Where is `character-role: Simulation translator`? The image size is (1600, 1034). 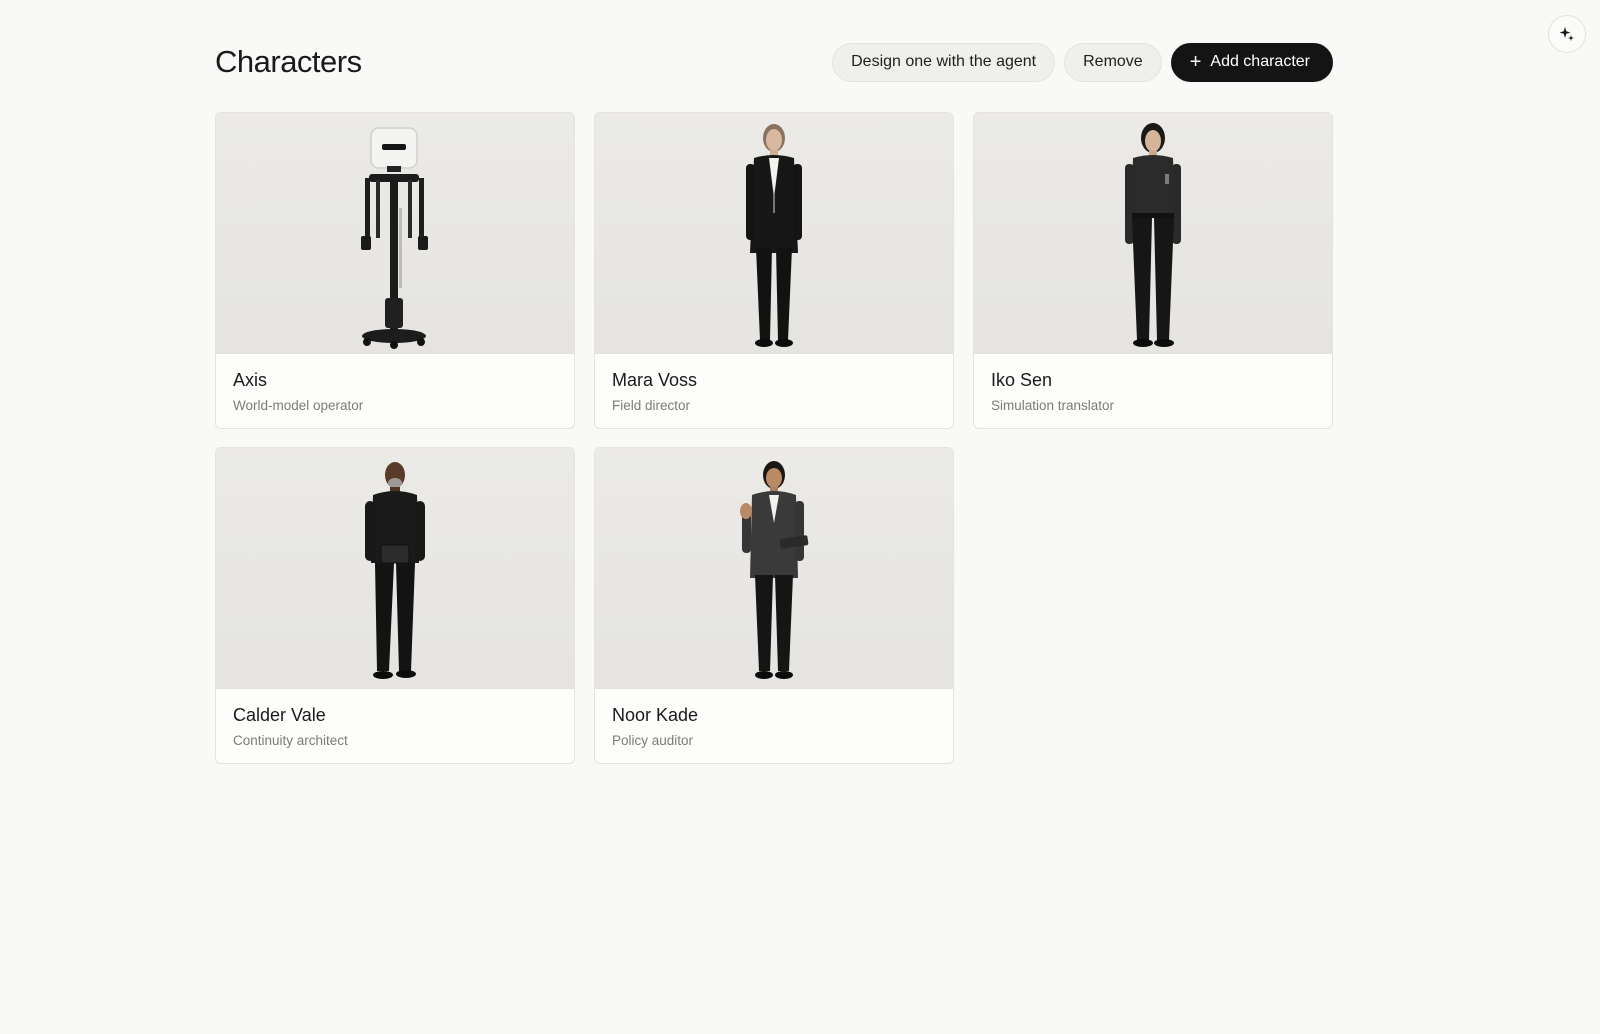 character-role: Simulation translator is located at coordinates (1053, 405).